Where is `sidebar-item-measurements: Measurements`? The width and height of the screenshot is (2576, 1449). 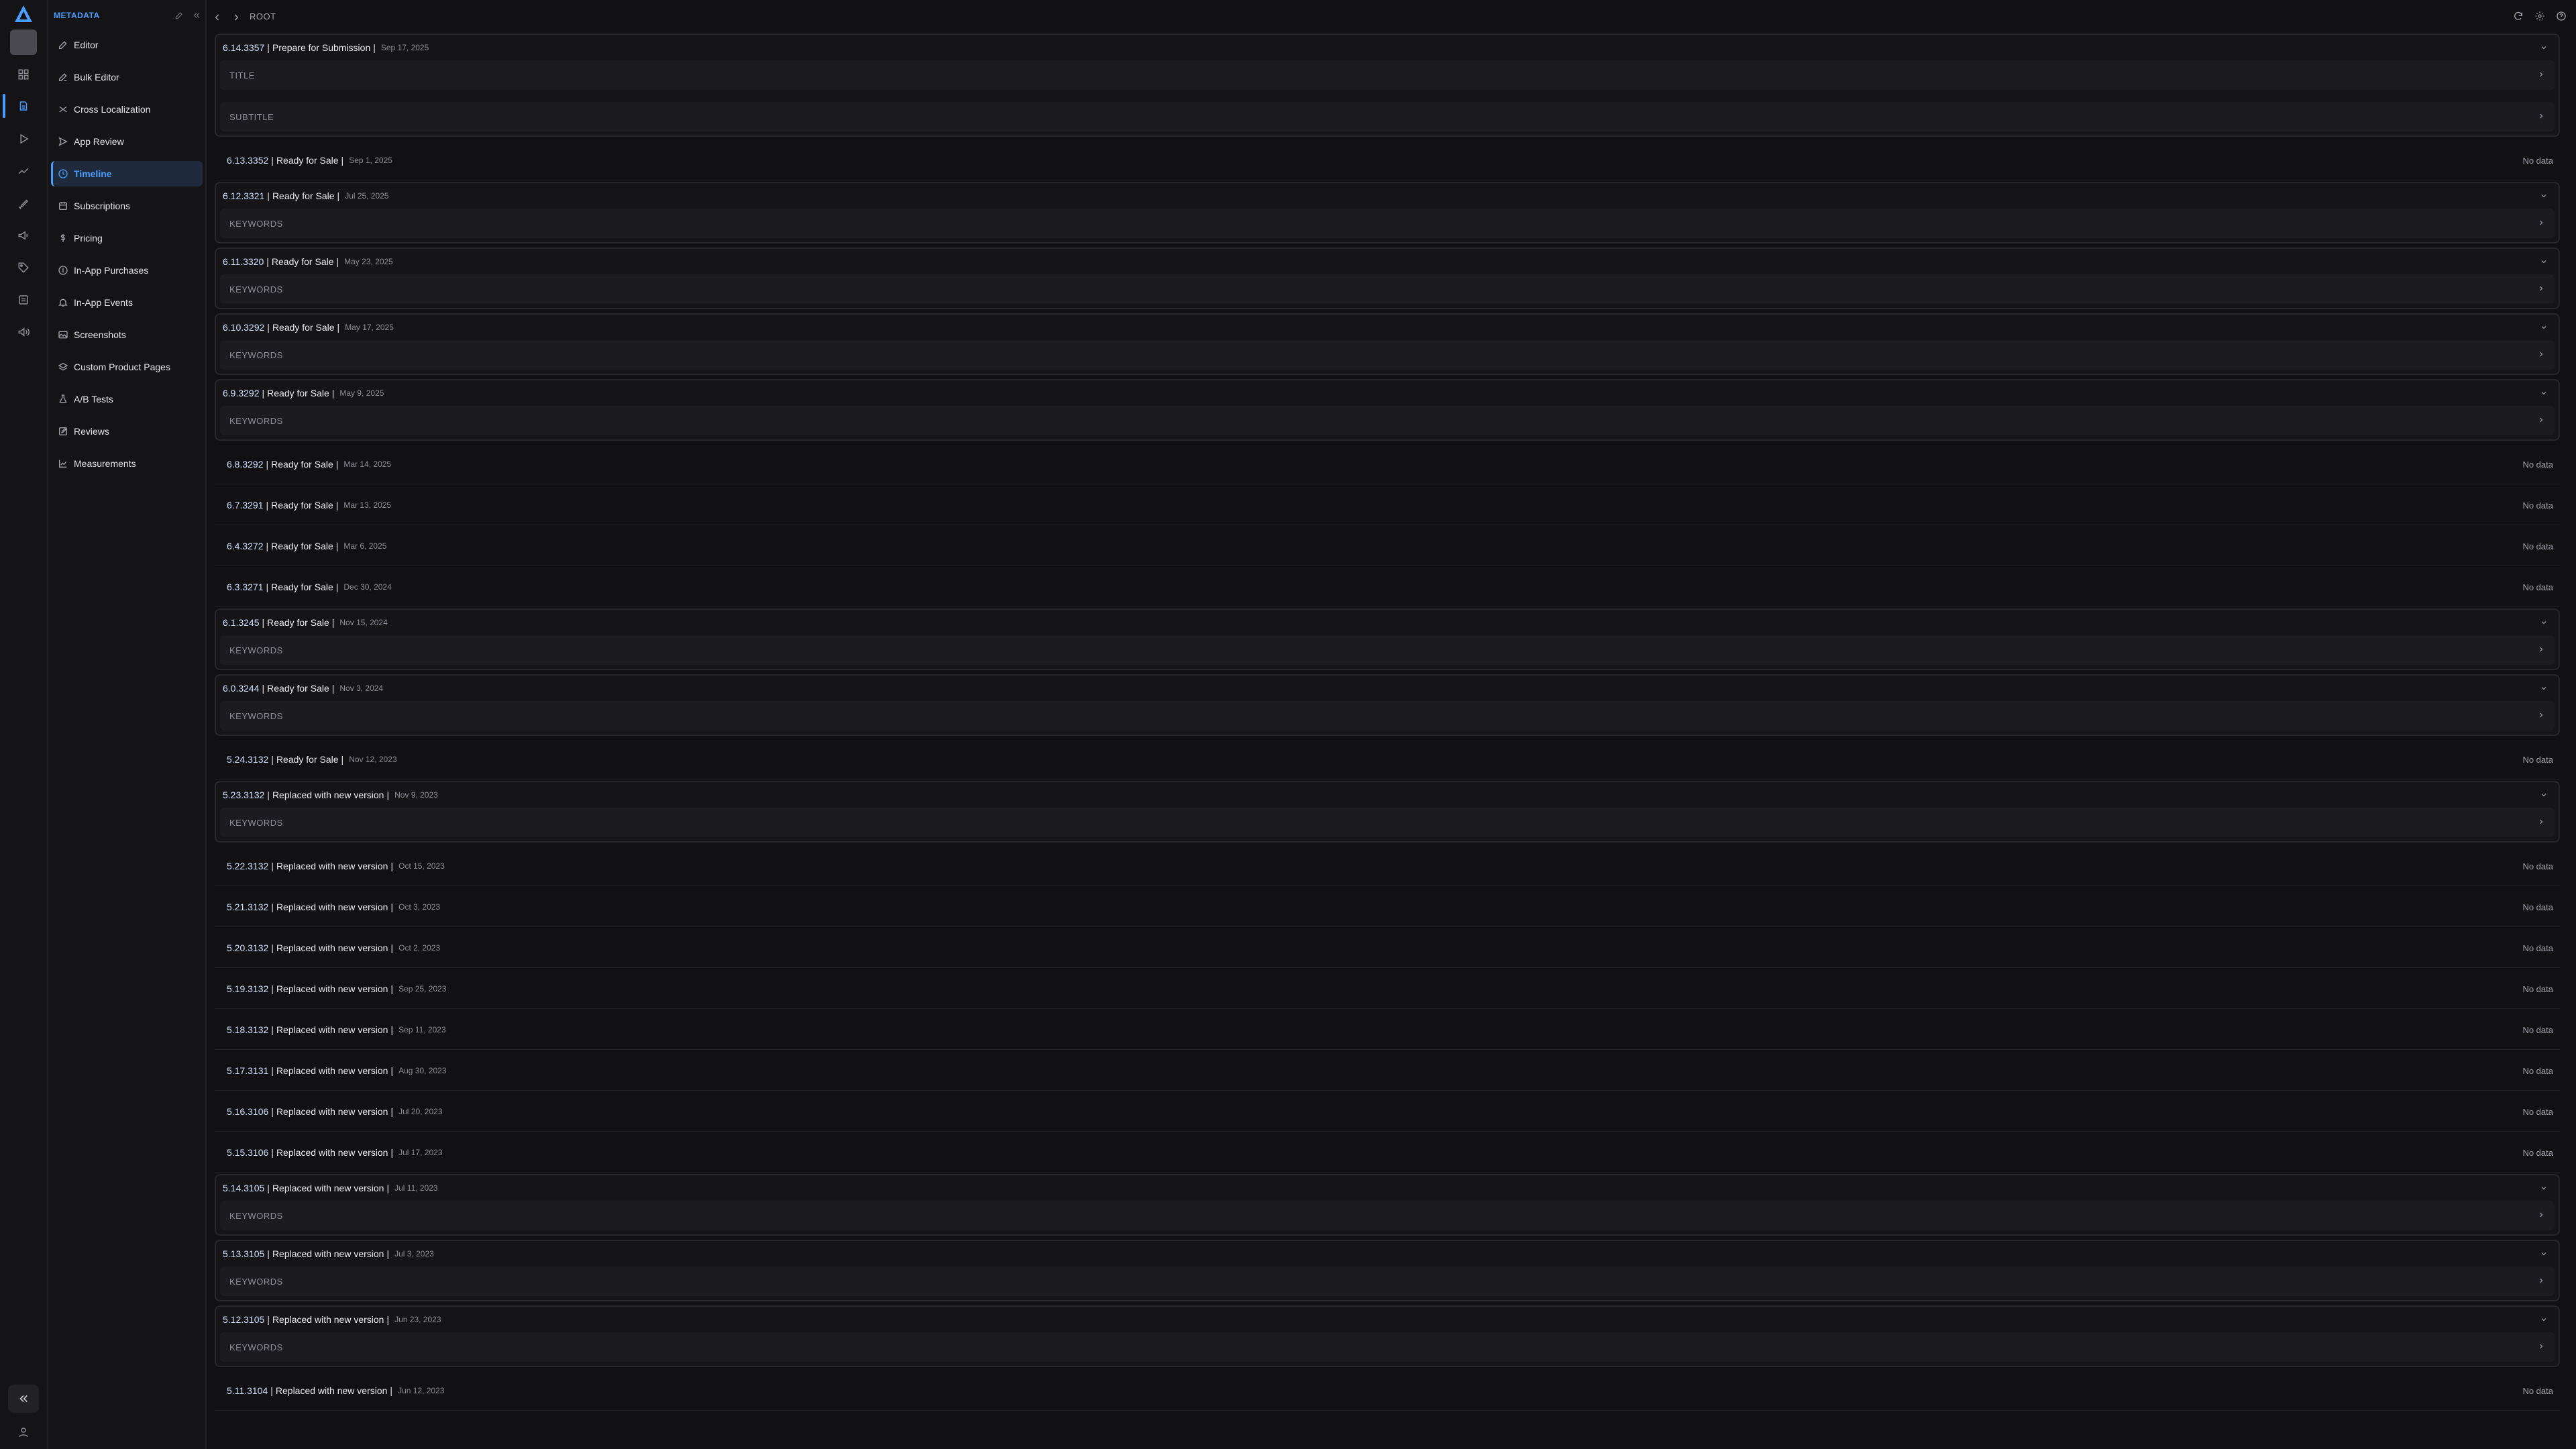 sidebar-item-measurements: Measurements is located at coordinates (127, 463).